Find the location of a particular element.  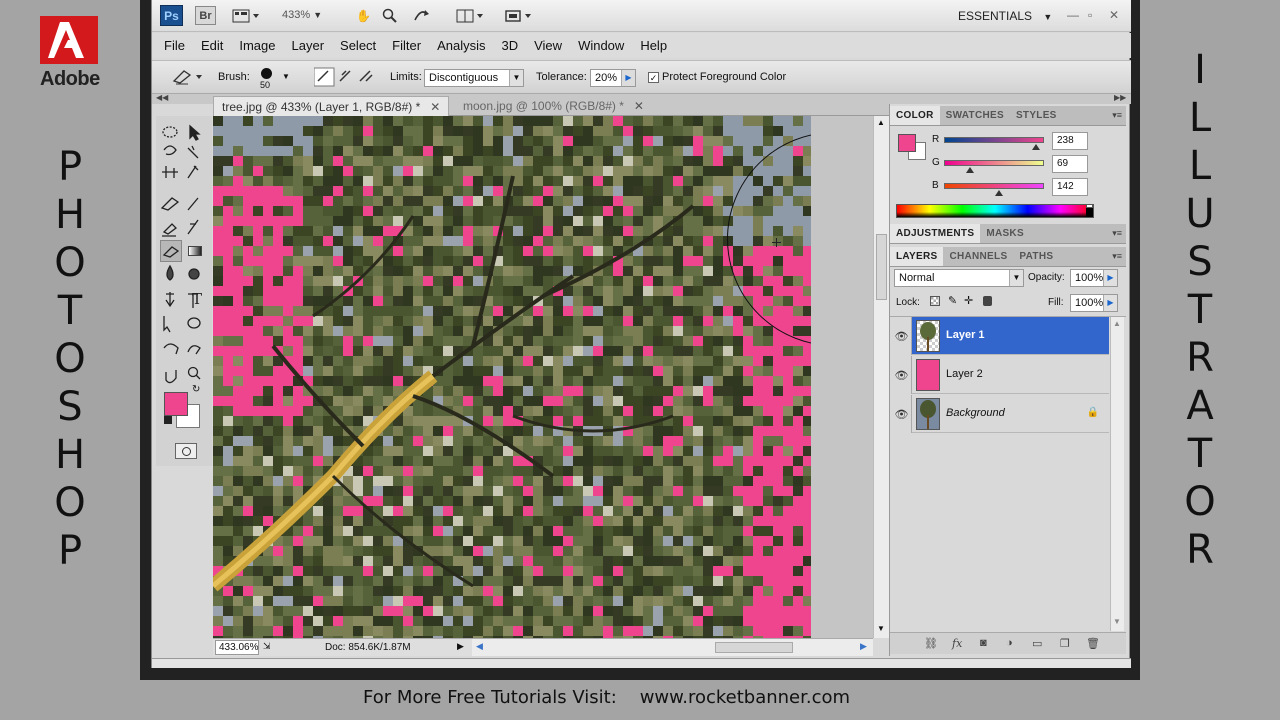

protect-foreground-checkbox: ✓ is located at coordinates (653, 77).